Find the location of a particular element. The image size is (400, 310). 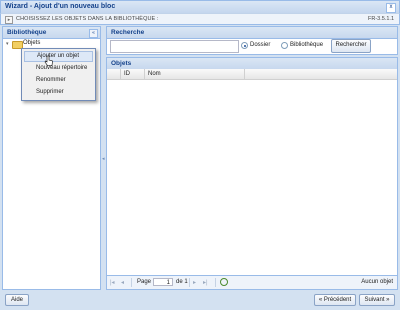

objects-title: Objets is located at coordinates (121, 63).